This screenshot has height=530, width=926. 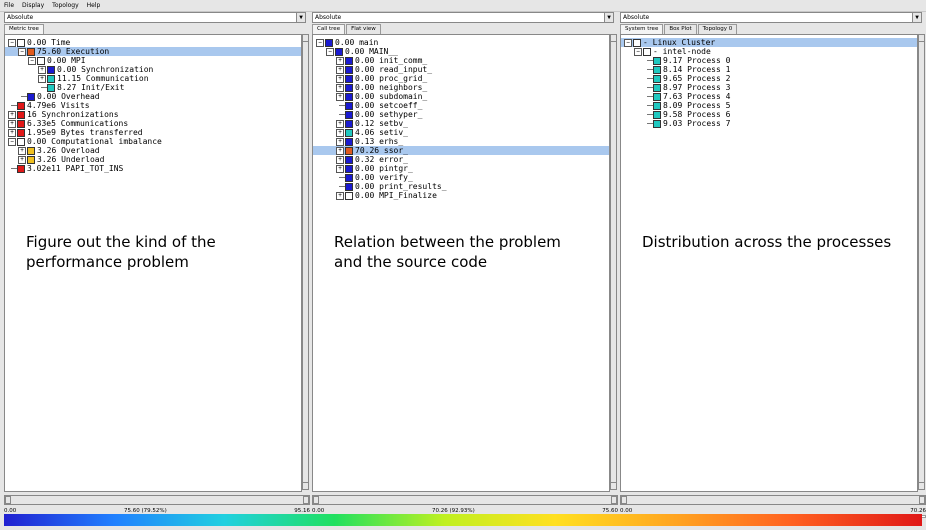 I want to click on tree-row: 0.00 sethyper_, so click(x=458, y=114).